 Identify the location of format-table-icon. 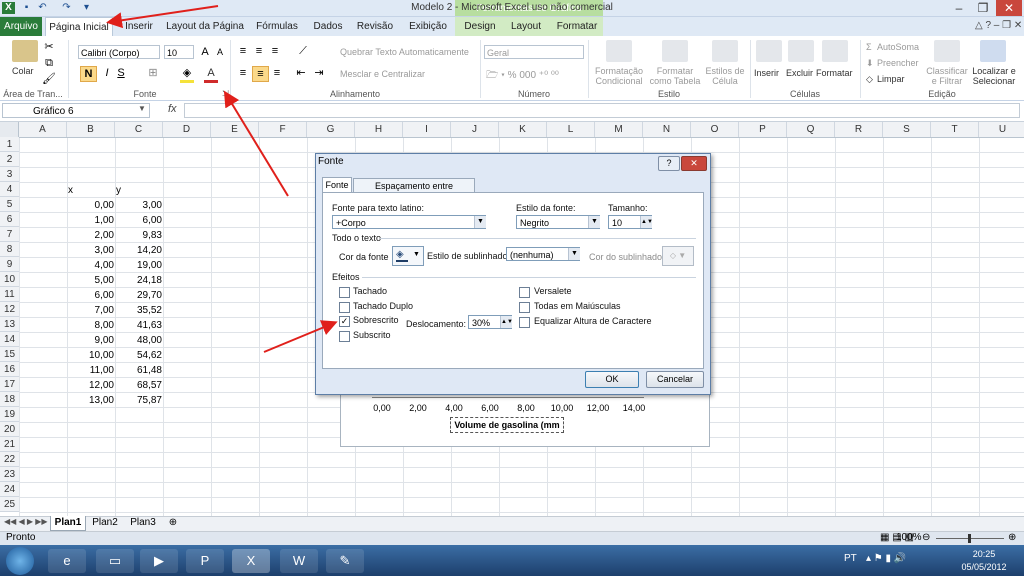
(675, 51).